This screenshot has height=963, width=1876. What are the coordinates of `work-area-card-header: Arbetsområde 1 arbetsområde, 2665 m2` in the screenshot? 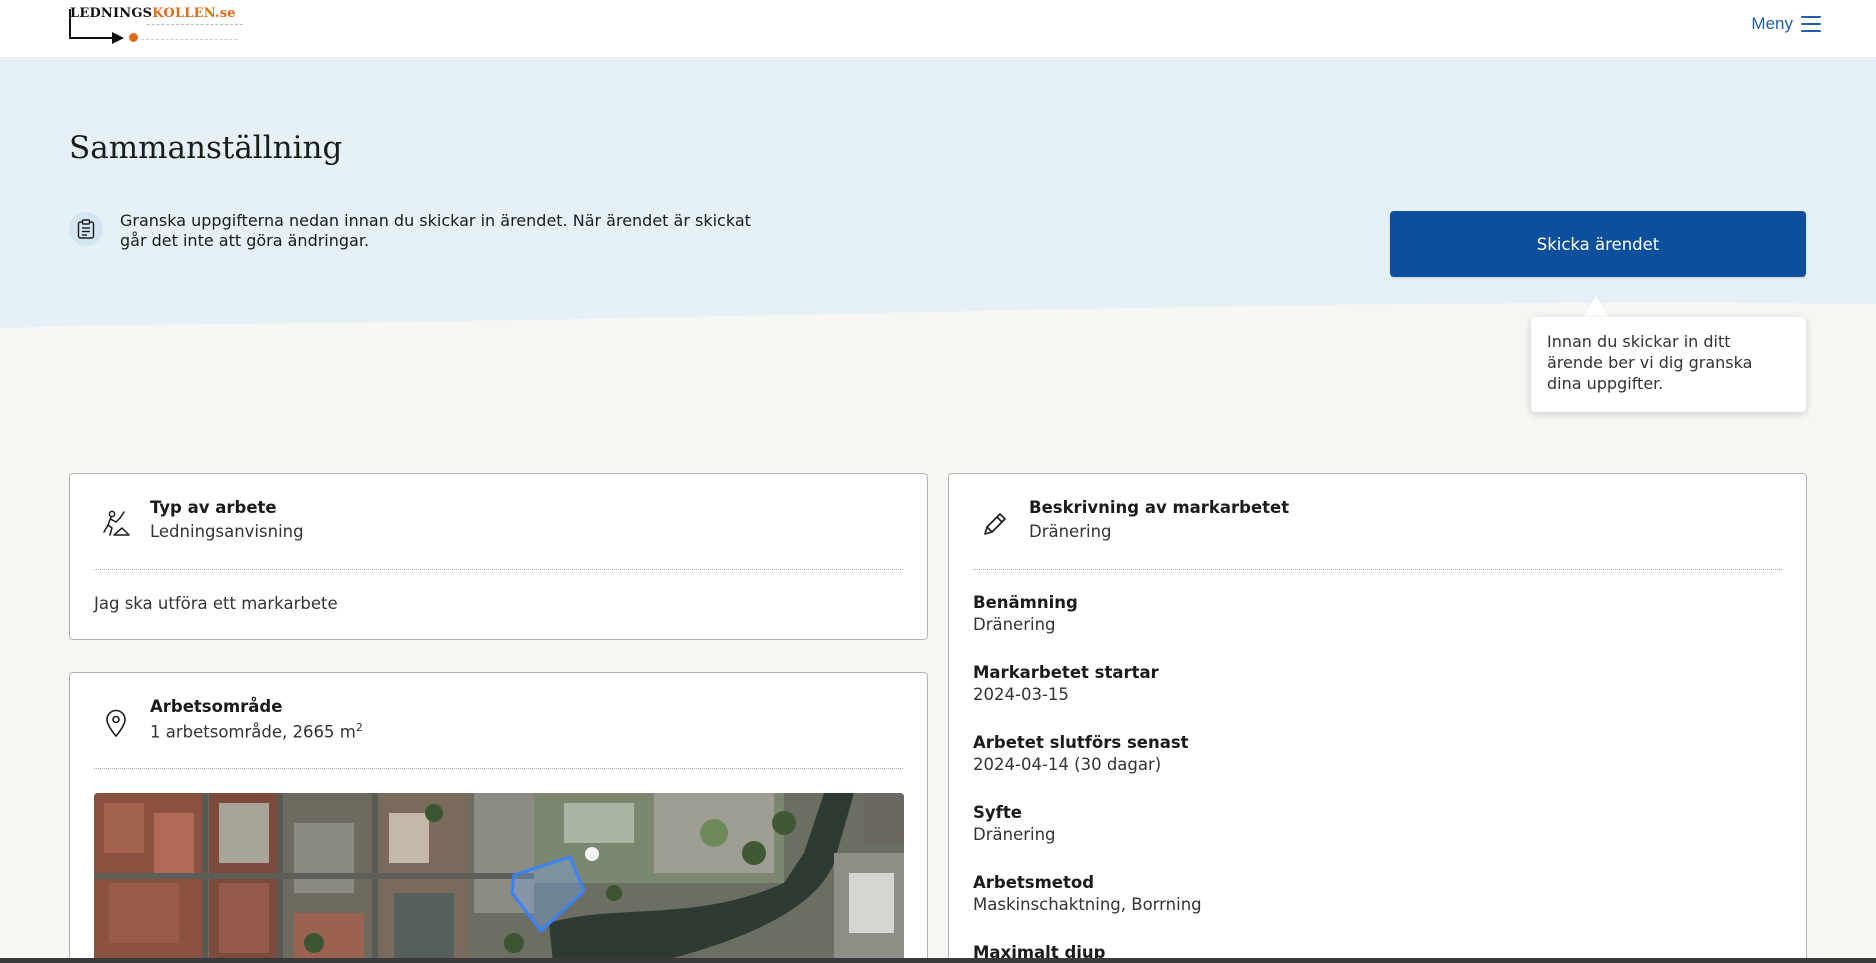 It's located at (498, 733).